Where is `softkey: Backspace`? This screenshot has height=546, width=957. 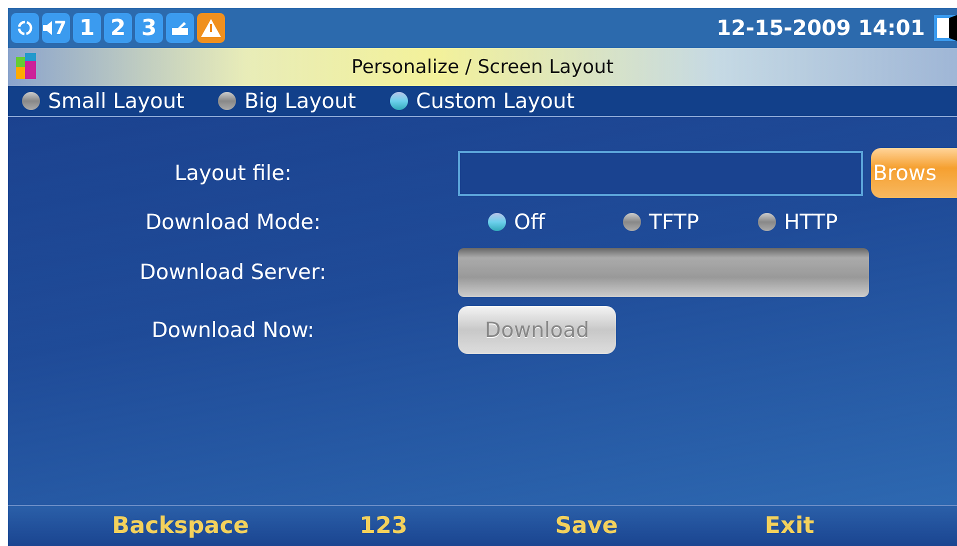
softkey: Backspace is located at coordinates (180, 526).